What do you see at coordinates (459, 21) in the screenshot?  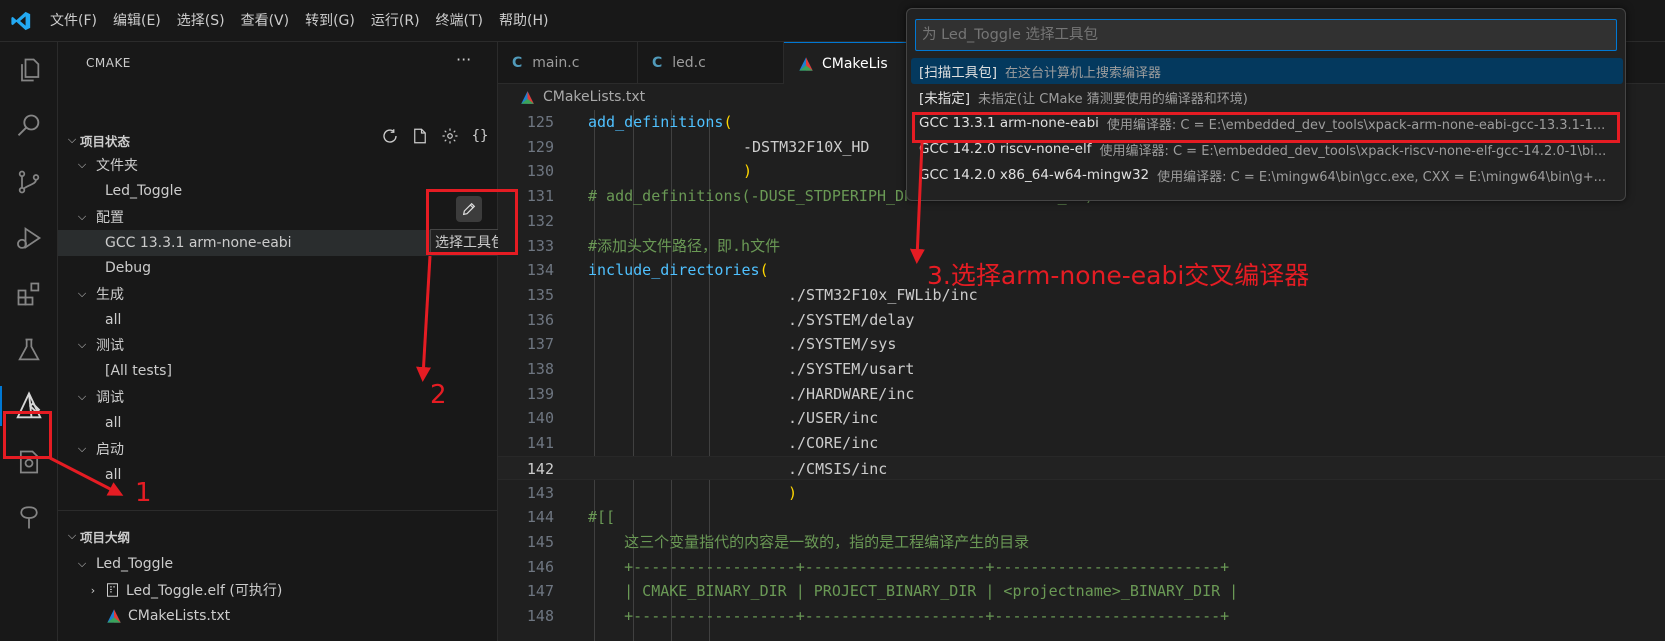 I see `menu-terminal: 终端(T)` at bounding box center [459, 21].